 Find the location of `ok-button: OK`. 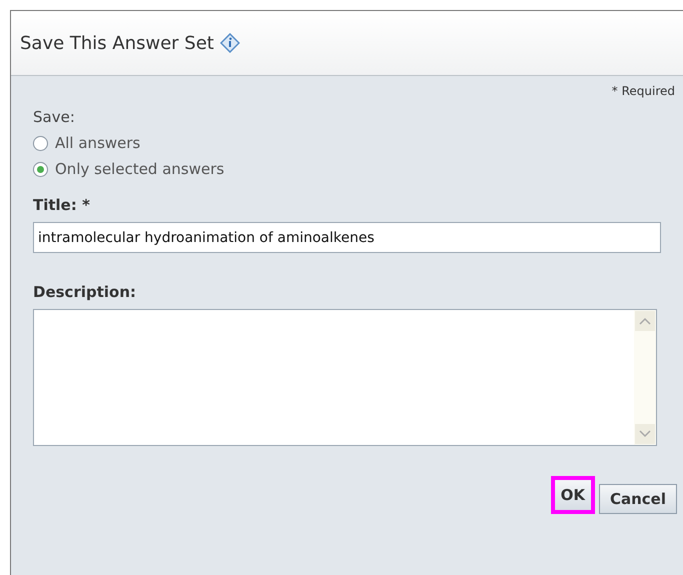

ok-button: OK is located at coordinates (572, 495).